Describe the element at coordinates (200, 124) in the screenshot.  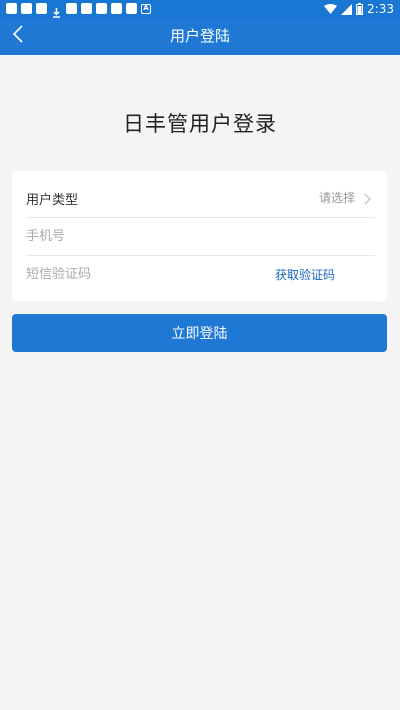
I see `login-heading: 日丰管用户登录` at that location.